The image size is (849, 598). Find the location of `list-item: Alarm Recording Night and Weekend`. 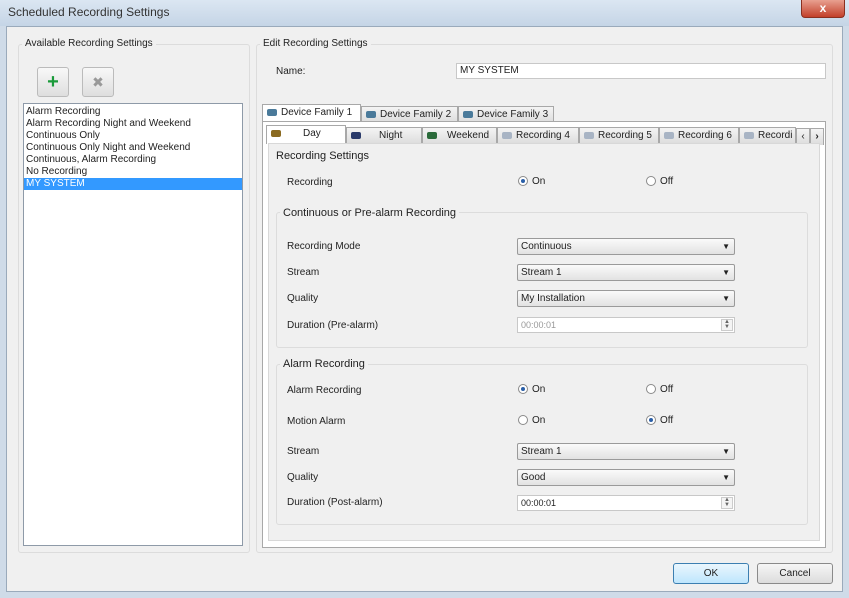

list-item: Alarm Recording Night and Weekend is located at coordinates (133, 124).